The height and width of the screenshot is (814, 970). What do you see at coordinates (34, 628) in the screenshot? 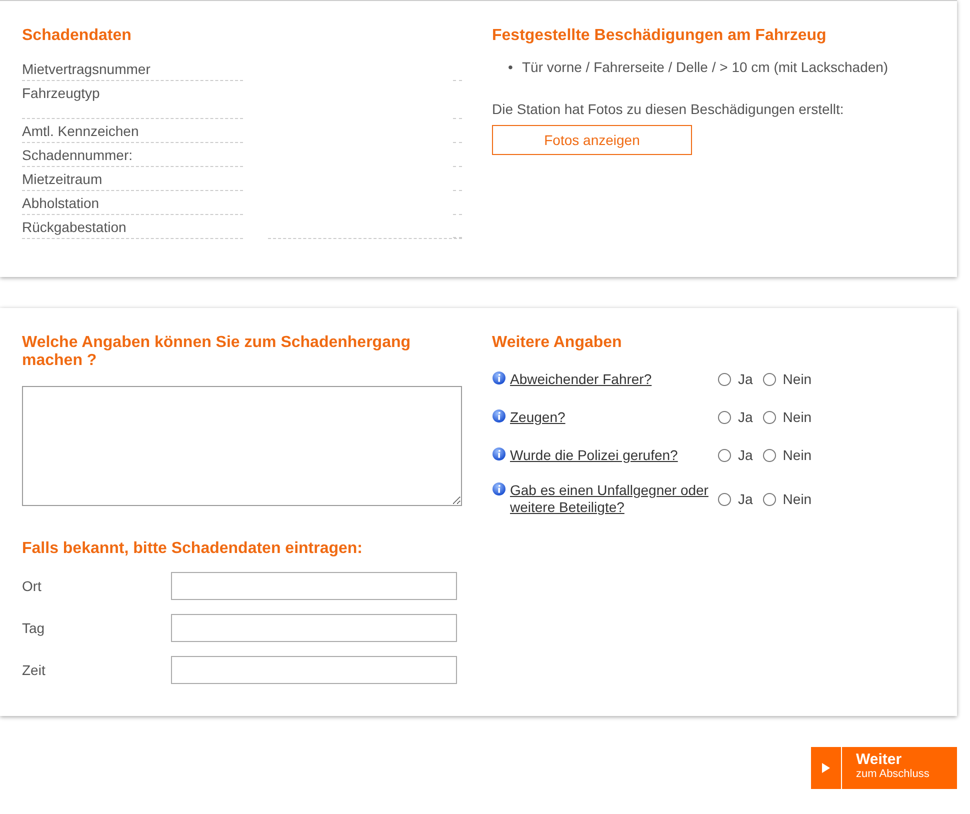
I see `field-label: Tag` at bounding box center [34, 628].